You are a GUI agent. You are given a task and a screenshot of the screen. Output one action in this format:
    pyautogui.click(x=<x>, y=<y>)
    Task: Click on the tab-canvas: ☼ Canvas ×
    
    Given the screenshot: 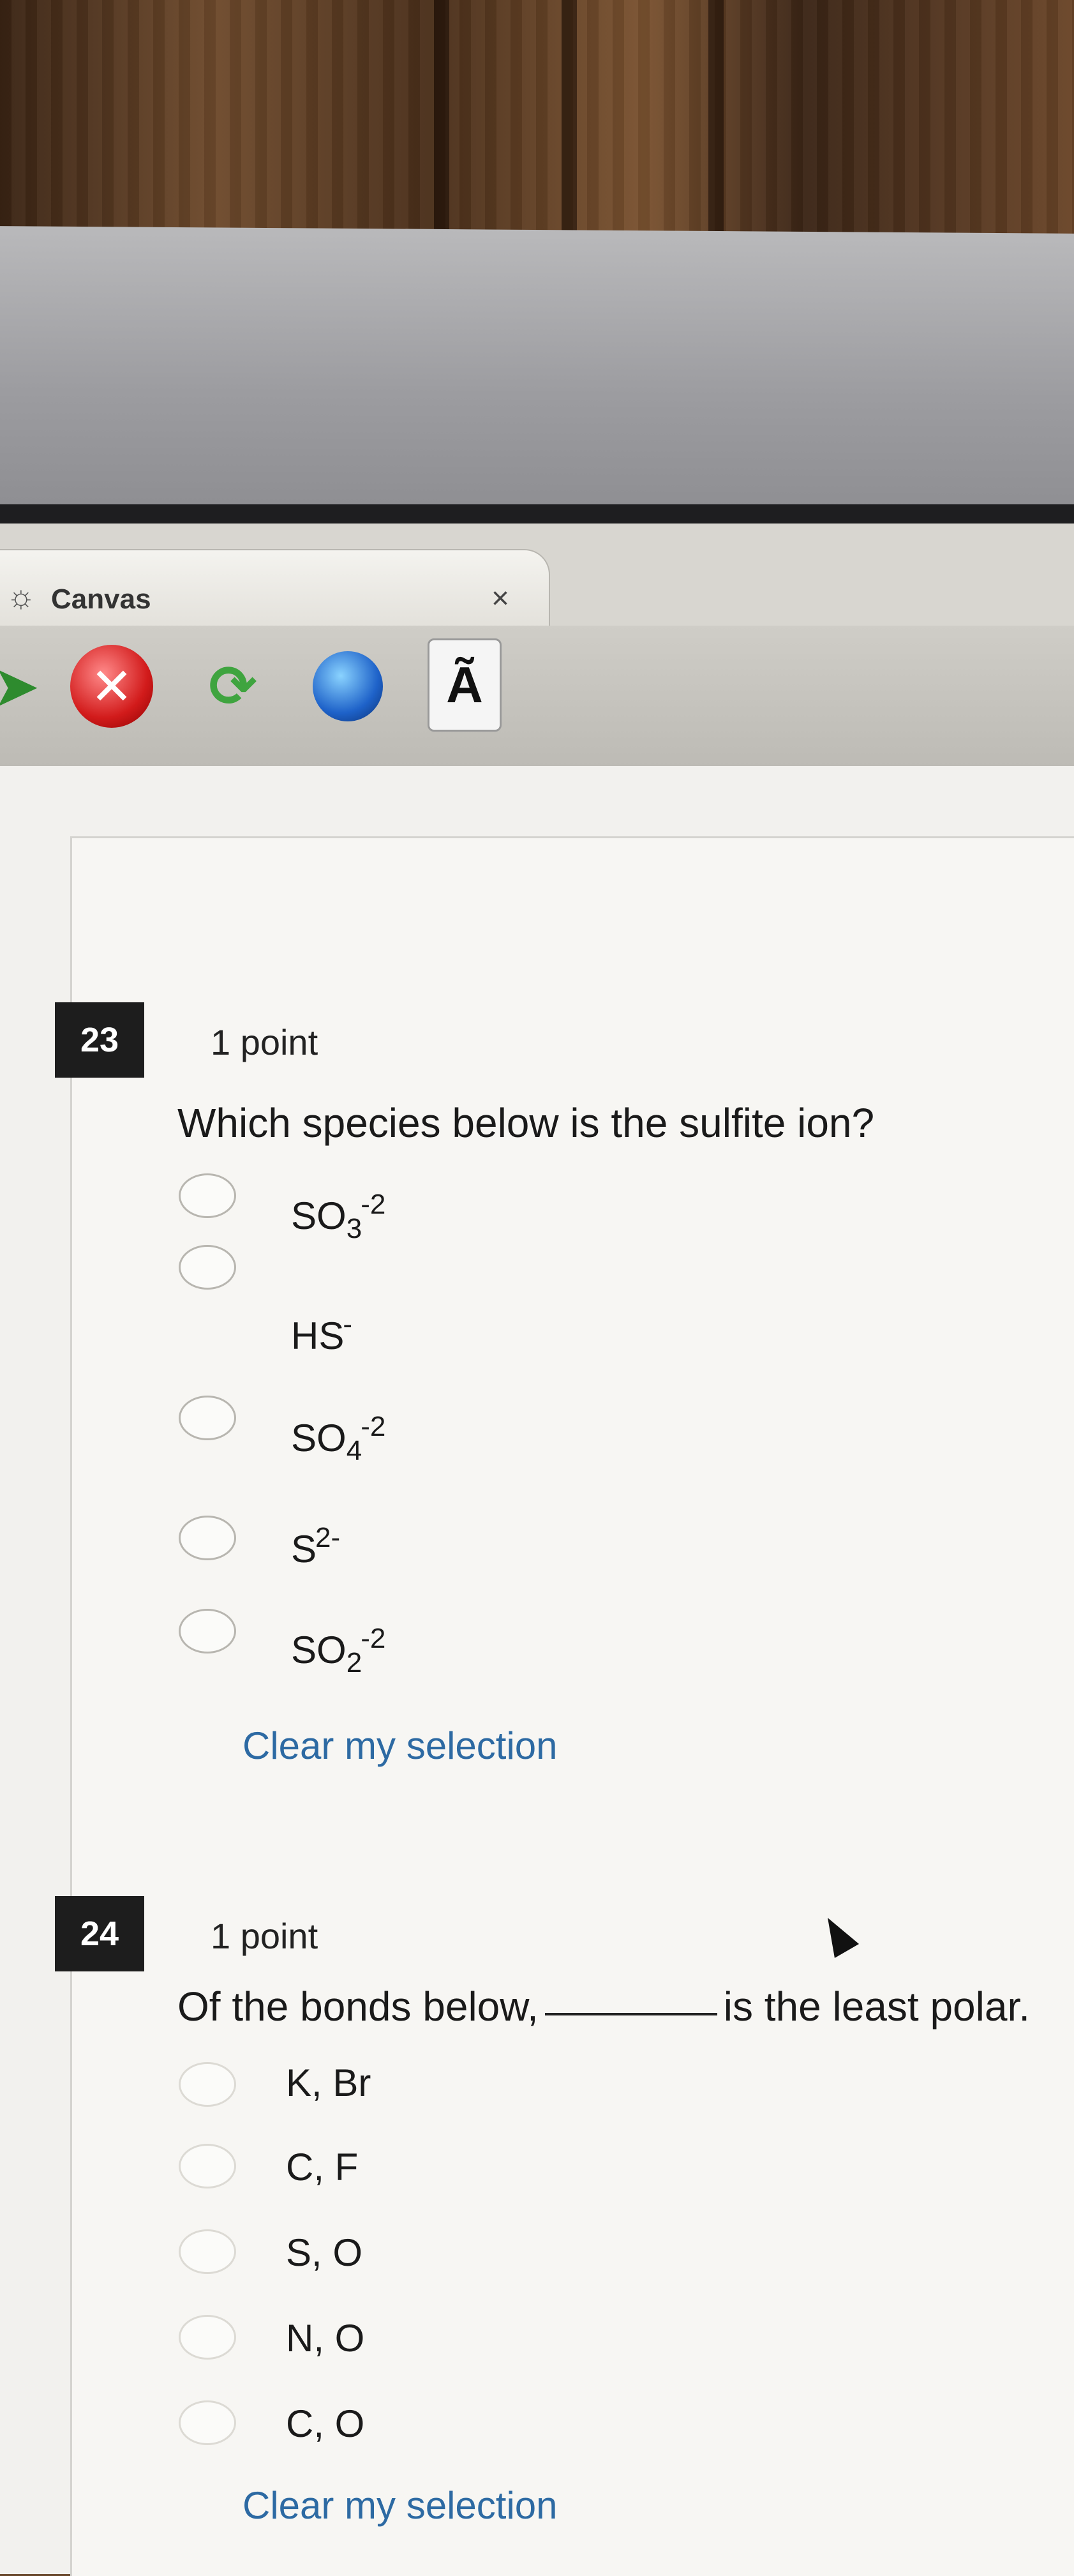 What is the action you would take?
    pyautogui.click(x=275, y=588)
    